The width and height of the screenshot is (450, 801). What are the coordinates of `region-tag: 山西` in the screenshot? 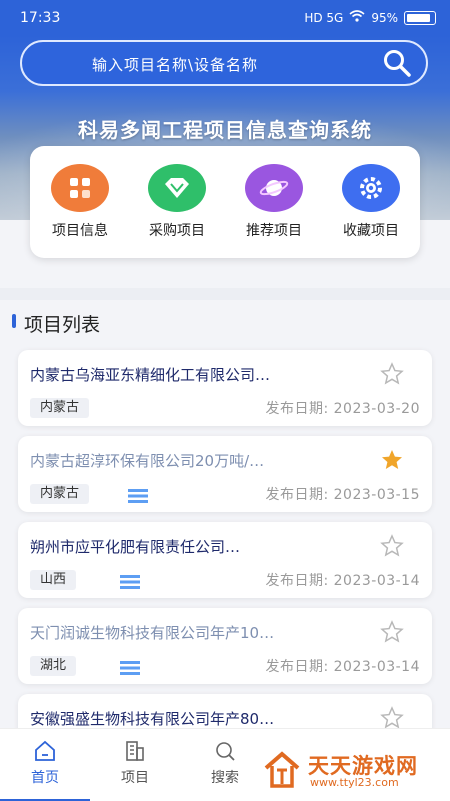 It's located at (53, 580).